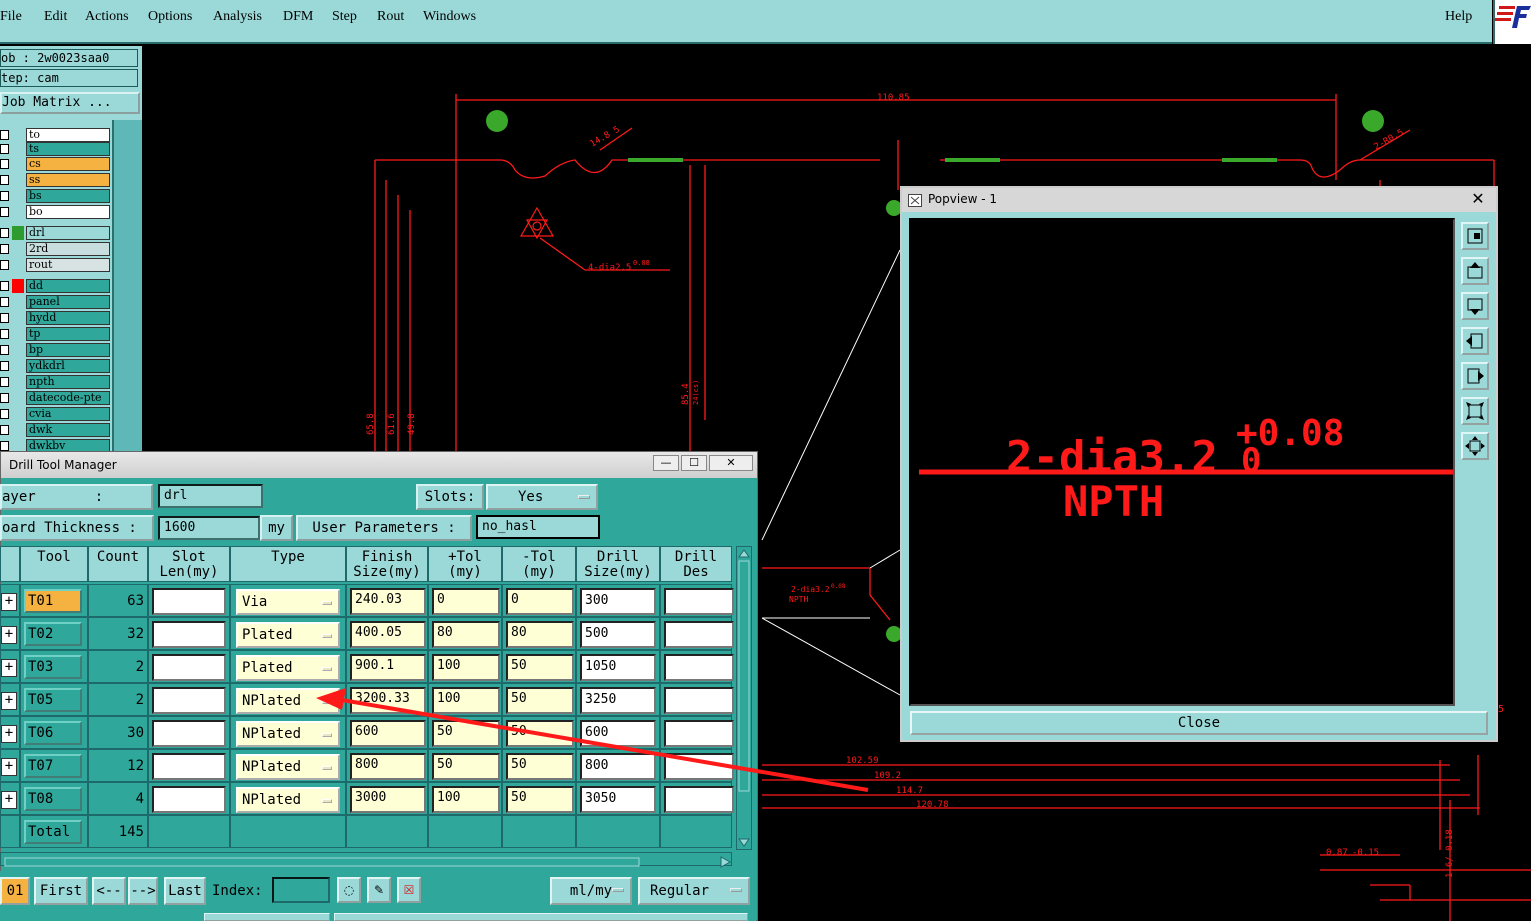 This screenshot has width=1531, height=921. I want to click on popview-close-button: Close, so click(1199, 723).